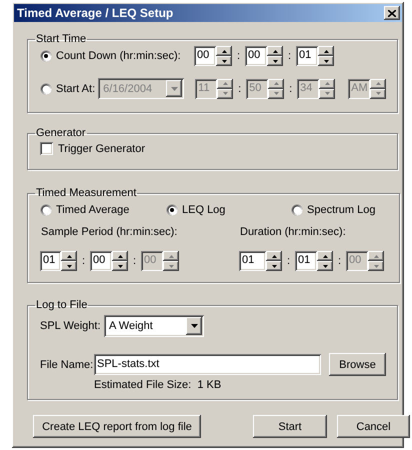  Describe the element at coordinates (290, 426) in the screenshot. I see `start-button: Start` at that location.